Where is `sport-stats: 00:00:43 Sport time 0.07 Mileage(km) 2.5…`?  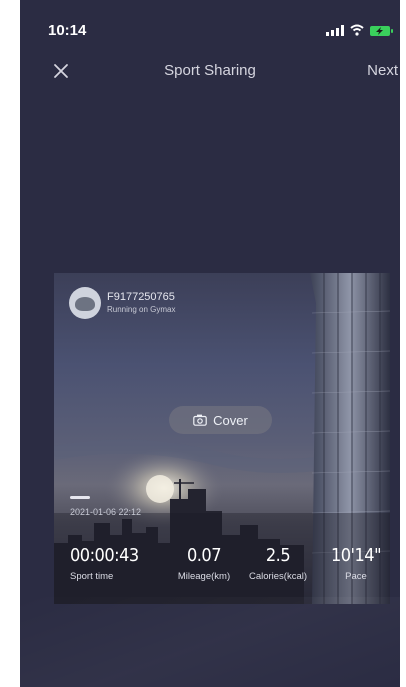 sport-stats: 00:00:43 Sport time 0.07 Mileage(km) 2.5… is located at coordinates (222, 570).